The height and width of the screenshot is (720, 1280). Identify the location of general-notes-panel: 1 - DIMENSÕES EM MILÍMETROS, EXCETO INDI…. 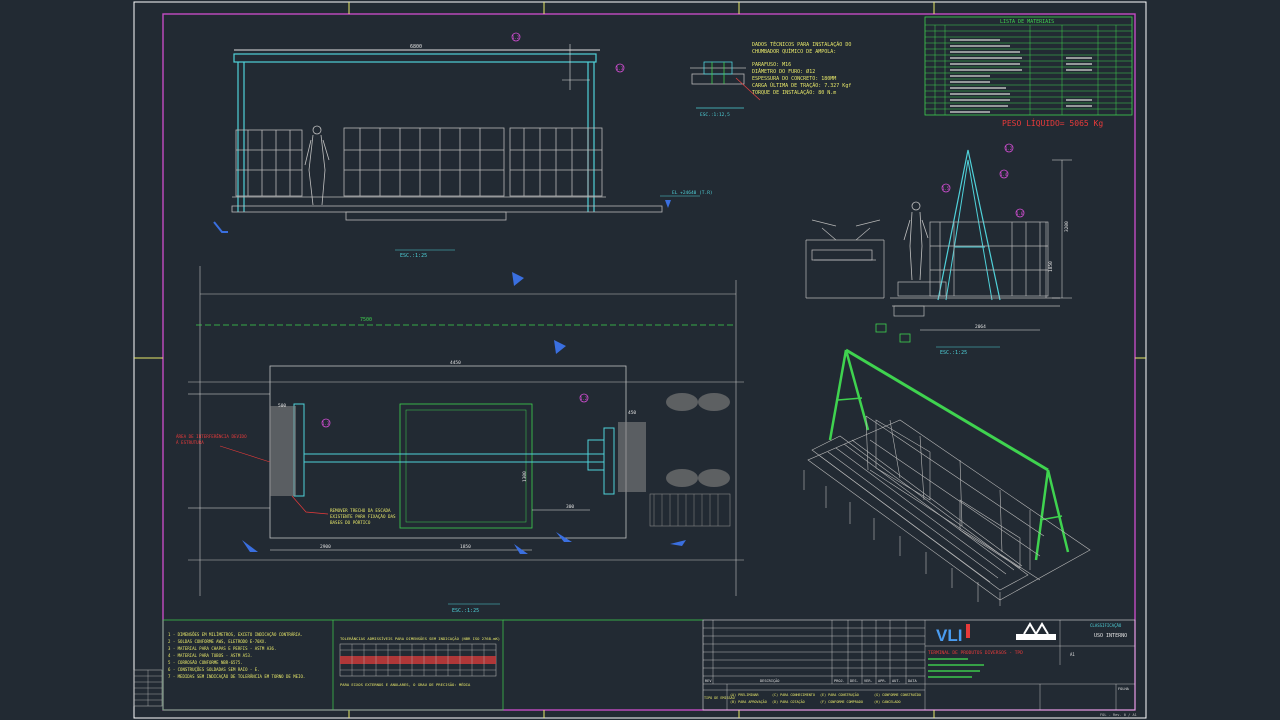
(418, 665).